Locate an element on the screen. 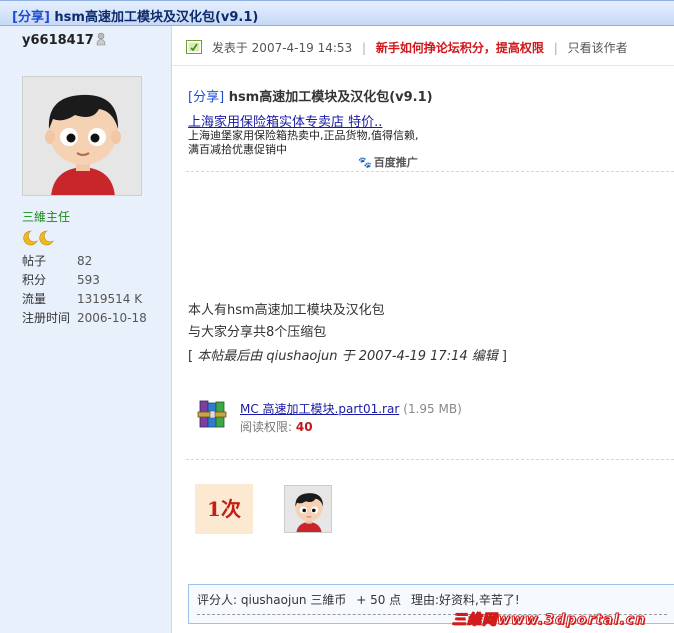  view-count-badge: 1次 is located at coordinates (224, 509).